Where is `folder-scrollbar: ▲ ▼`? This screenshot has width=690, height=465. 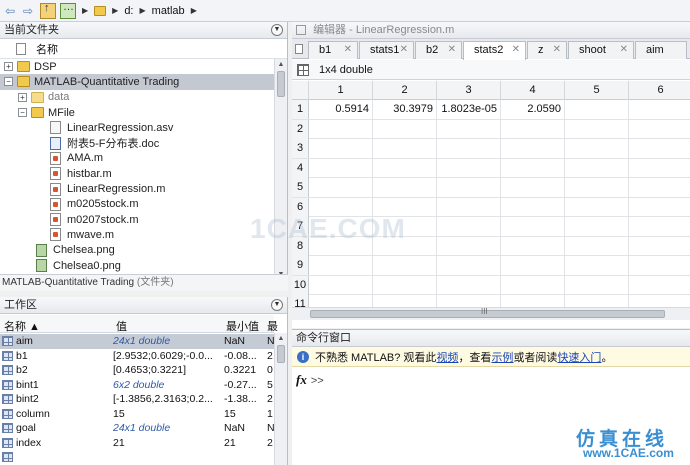
folder-scrollbar: ▲ ▼ is located at coordinates (280, 169).